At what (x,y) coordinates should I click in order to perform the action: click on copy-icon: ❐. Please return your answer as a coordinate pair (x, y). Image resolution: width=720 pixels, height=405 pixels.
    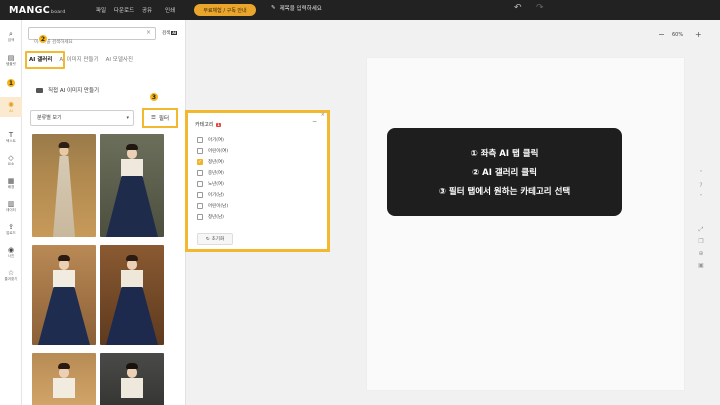
    Looking at the image, I should click on (701, 244).